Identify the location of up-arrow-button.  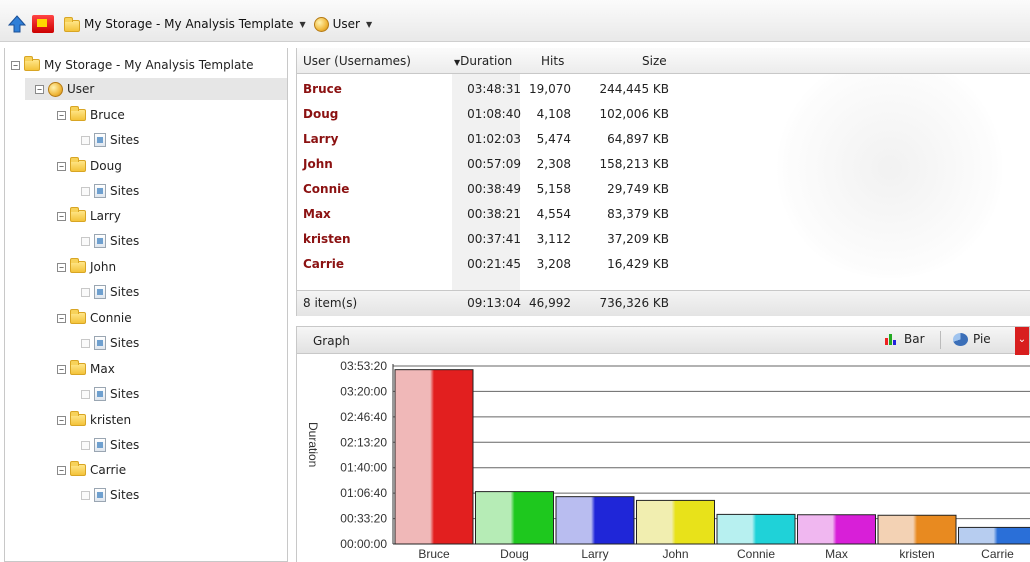
(17, 24).